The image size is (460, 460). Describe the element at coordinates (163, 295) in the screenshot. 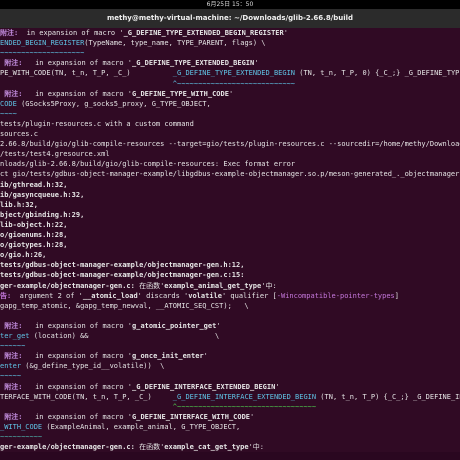

I see `terminal-text: ' discards '` at that location.